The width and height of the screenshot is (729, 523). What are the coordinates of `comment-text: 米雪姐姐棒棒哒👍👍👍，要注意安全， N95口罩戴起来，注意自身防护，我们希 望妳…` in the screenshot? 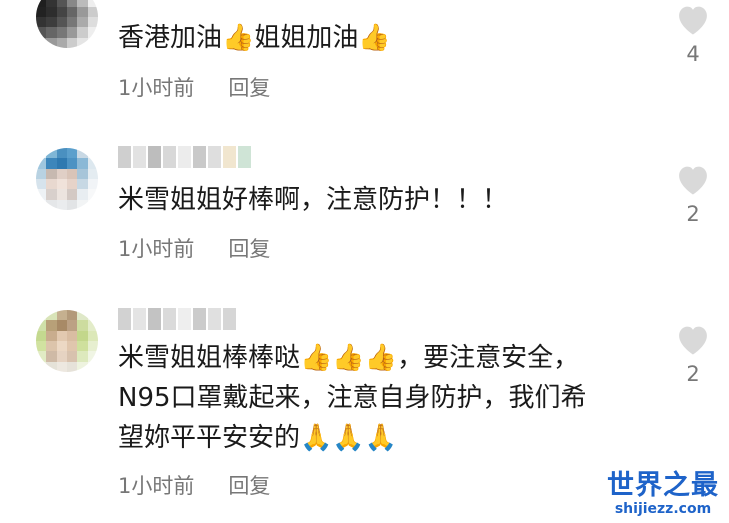 It's located at (352, 398).